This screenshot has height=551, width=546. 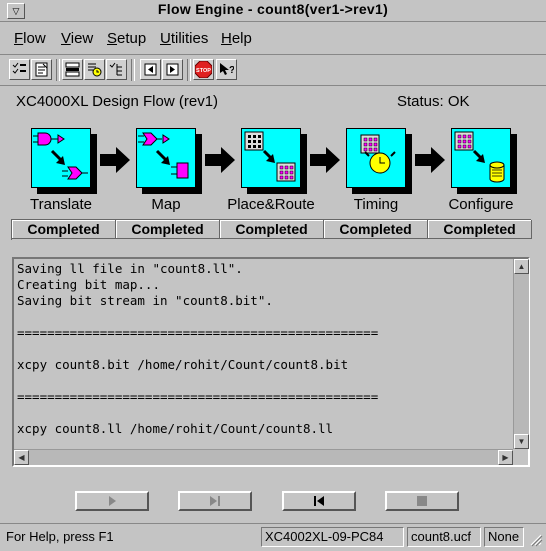 I want to click on play-button, so click(x=112, y=501).